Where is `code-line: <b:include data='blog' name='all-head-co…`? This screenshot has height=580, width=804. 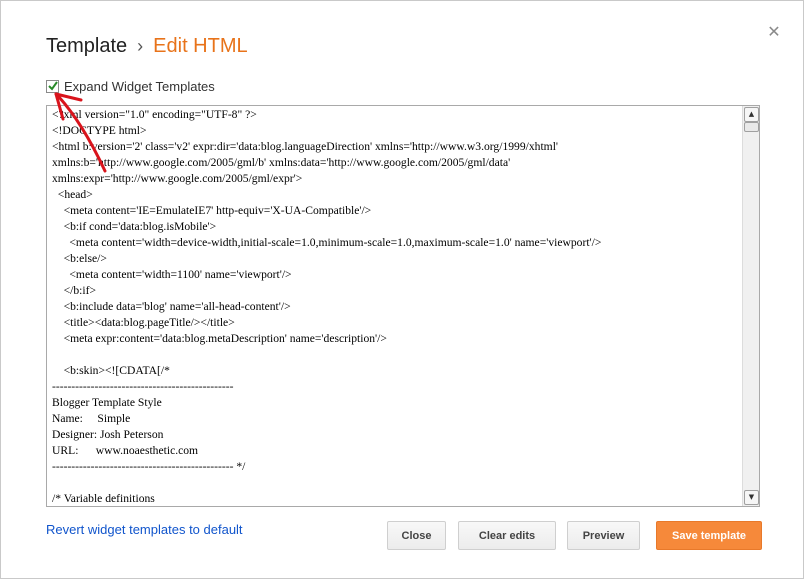
code-line: <b:include data='blog' name='all-head-co… is located at coordinates (171, 306).